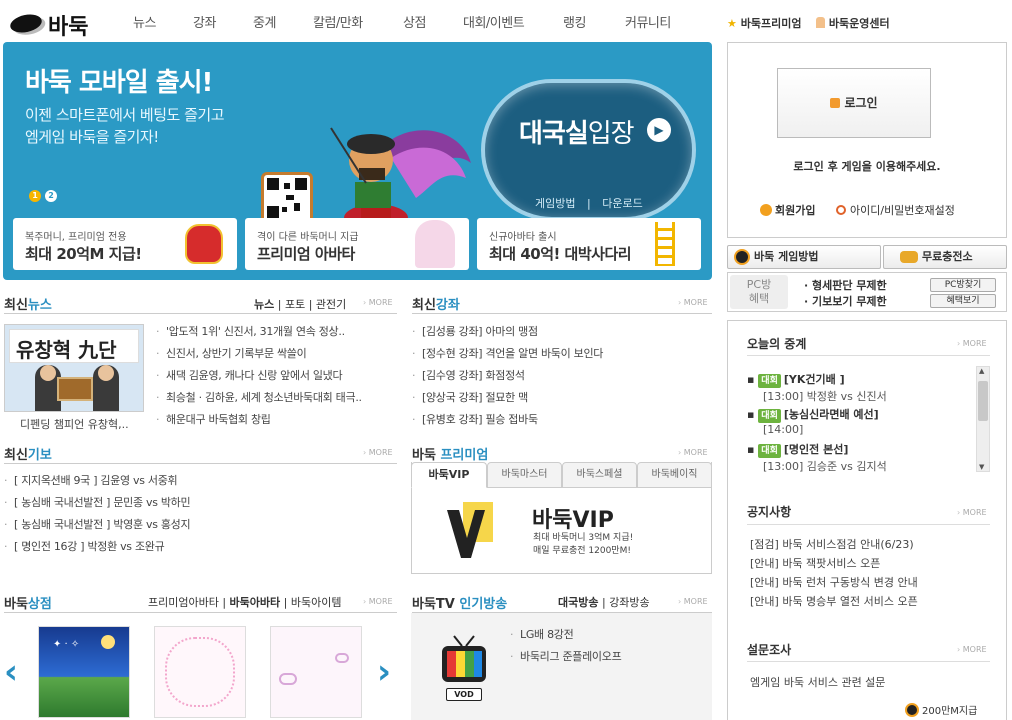 This screenshot has width=1012, height=720. I want to click on news-item: 최승철 · 김하윤, 세계 청소년바둑대회 태극.., so click(276, 398).